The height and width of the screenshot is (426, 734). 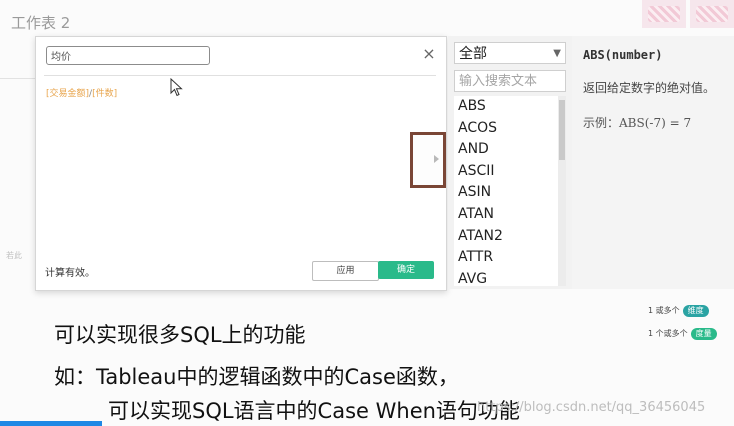 I want to click on function-item-atan2: ATAN2, so click(x=506, y=237).